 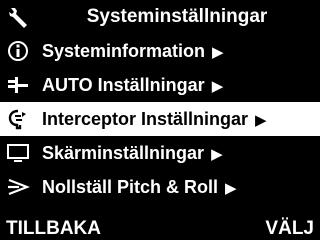 What do you see at coordinates (18, 18) in the screenshot?
I see `wrench-icon` at bounding box center [18, 18].